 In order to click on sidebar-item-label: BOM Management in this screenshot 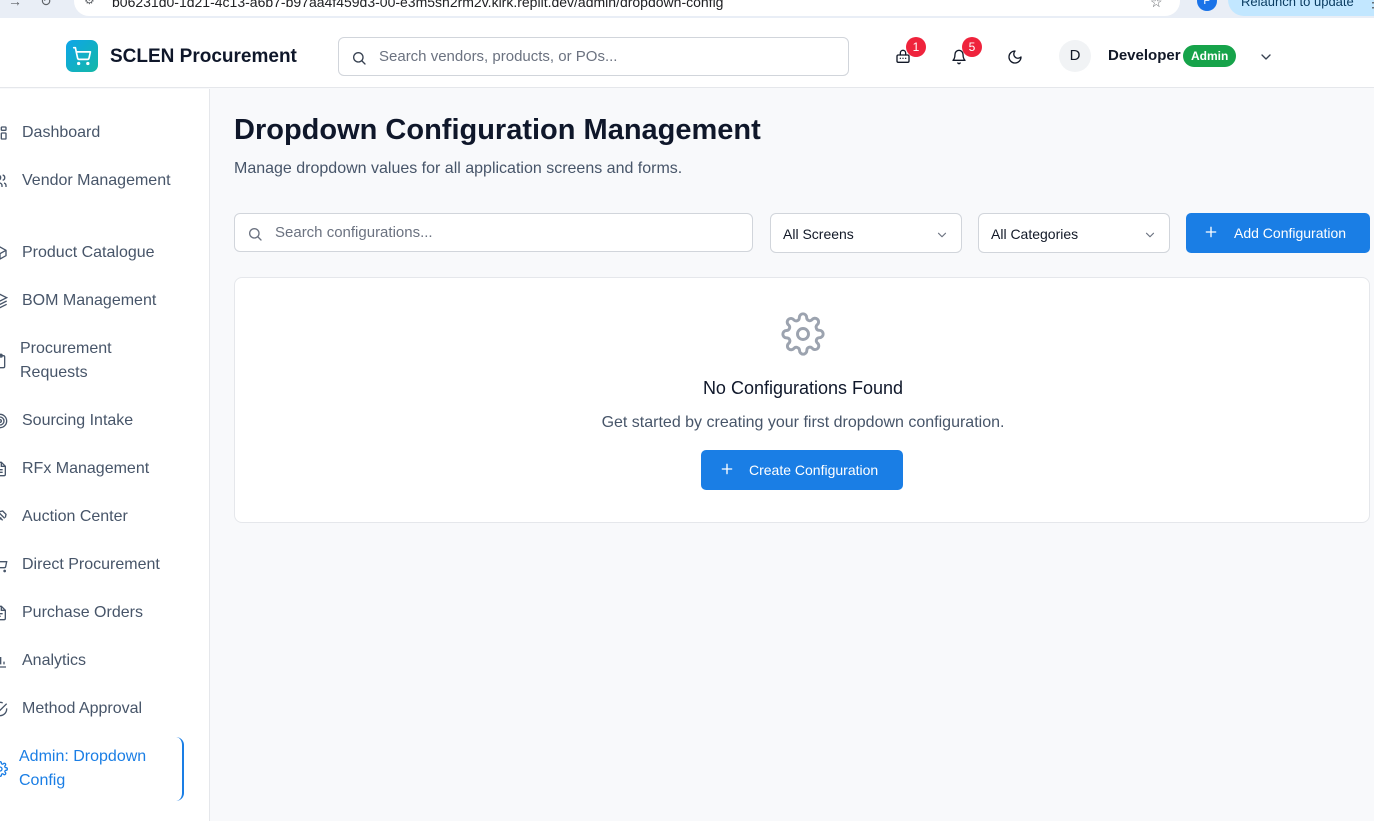, I will do `click(89, 300)`.